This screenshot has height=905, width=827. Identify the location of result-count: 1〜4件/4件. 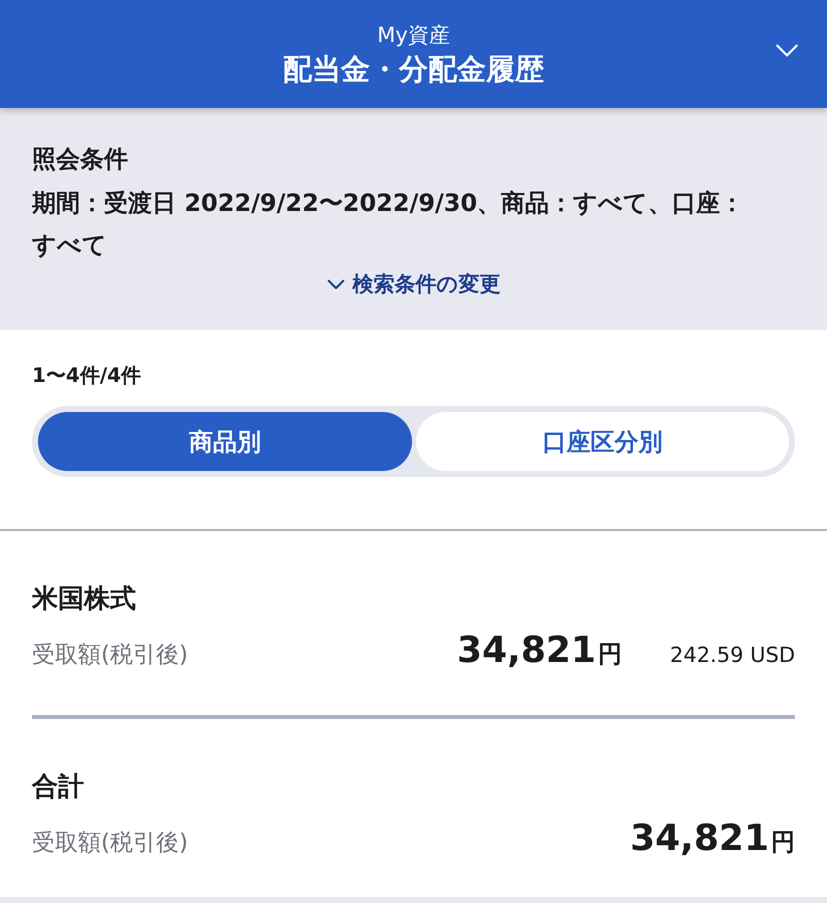
(87, 375).